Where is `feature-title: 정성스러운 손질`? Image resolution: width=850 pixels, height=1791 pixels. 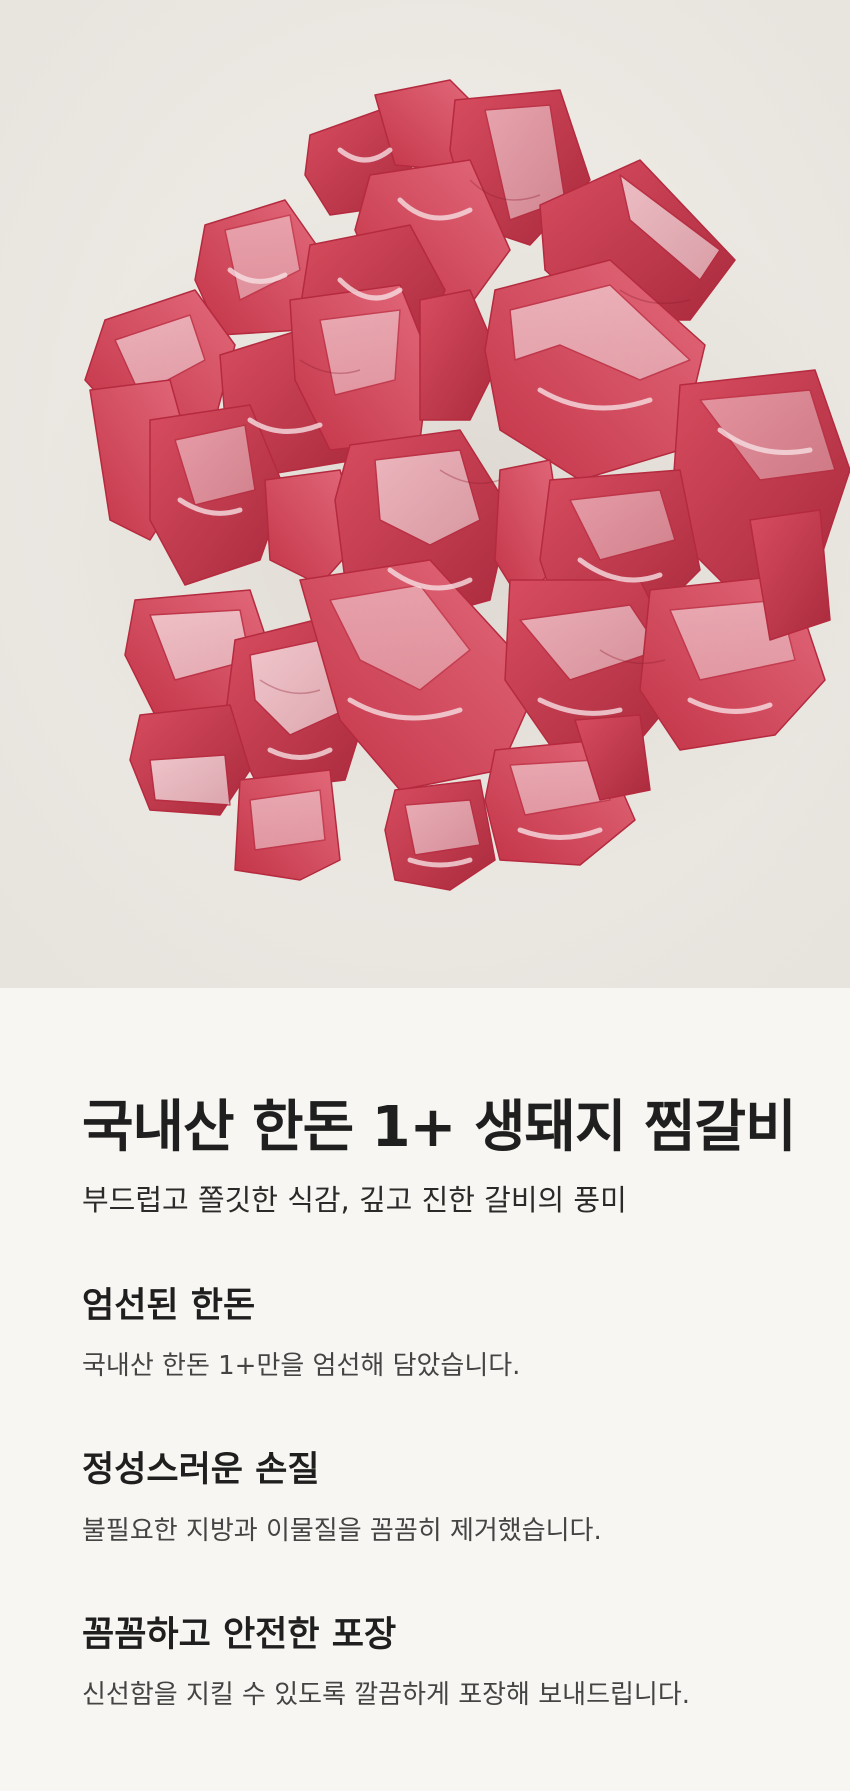
feature-title: 정성스러운 손질 is located at coordinates (201, 1470).